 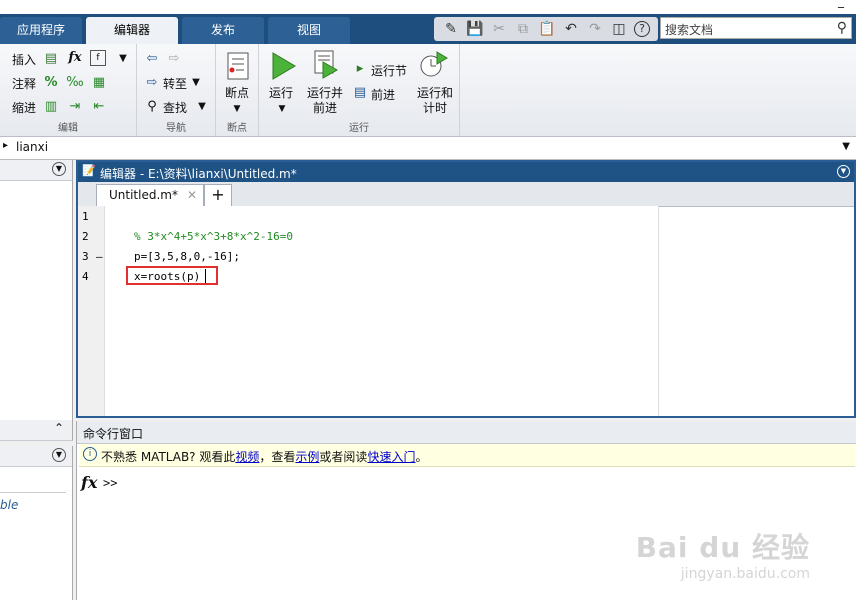 What do you see at coordinates (307, 457) in the screenshot?
I see `examples-link: 示例` at bounding box center [307, 457].